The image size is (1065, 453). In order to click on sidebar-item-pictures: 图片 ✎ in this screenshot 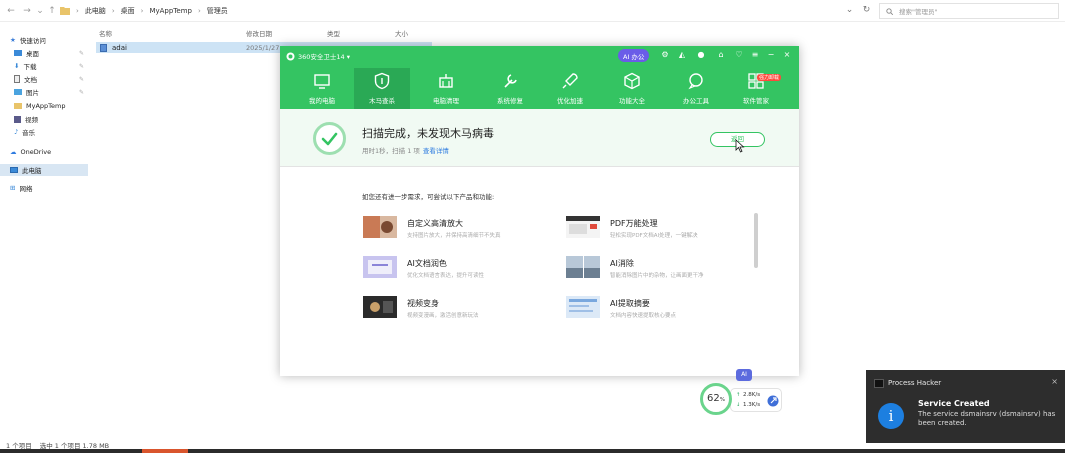, I will do `click(44, 92)`.